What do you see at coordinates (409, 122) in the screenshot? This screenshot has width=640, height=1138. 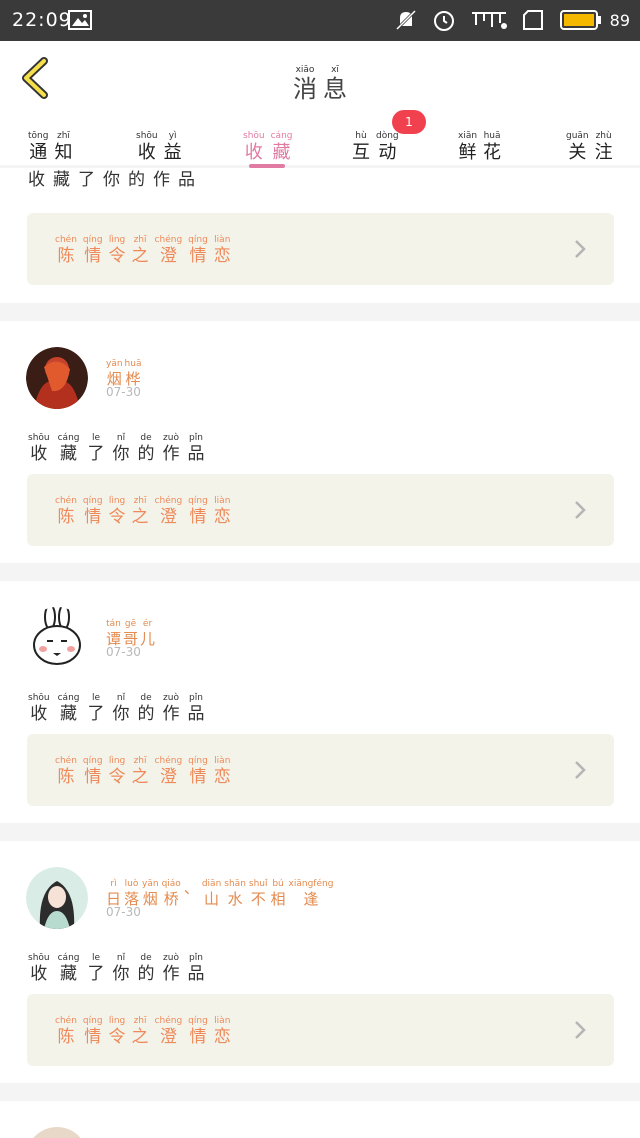 I see `interact-count-badge: 1` at bounding box center [409, 122].